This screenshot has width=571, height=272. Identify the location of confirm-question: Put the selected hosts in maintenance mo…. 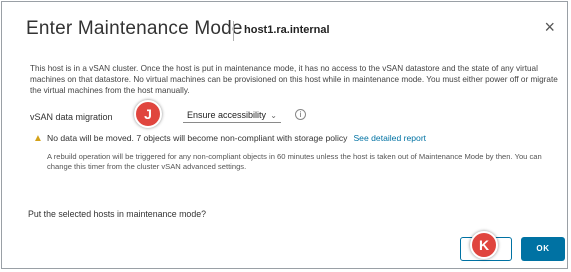
(117, 214).